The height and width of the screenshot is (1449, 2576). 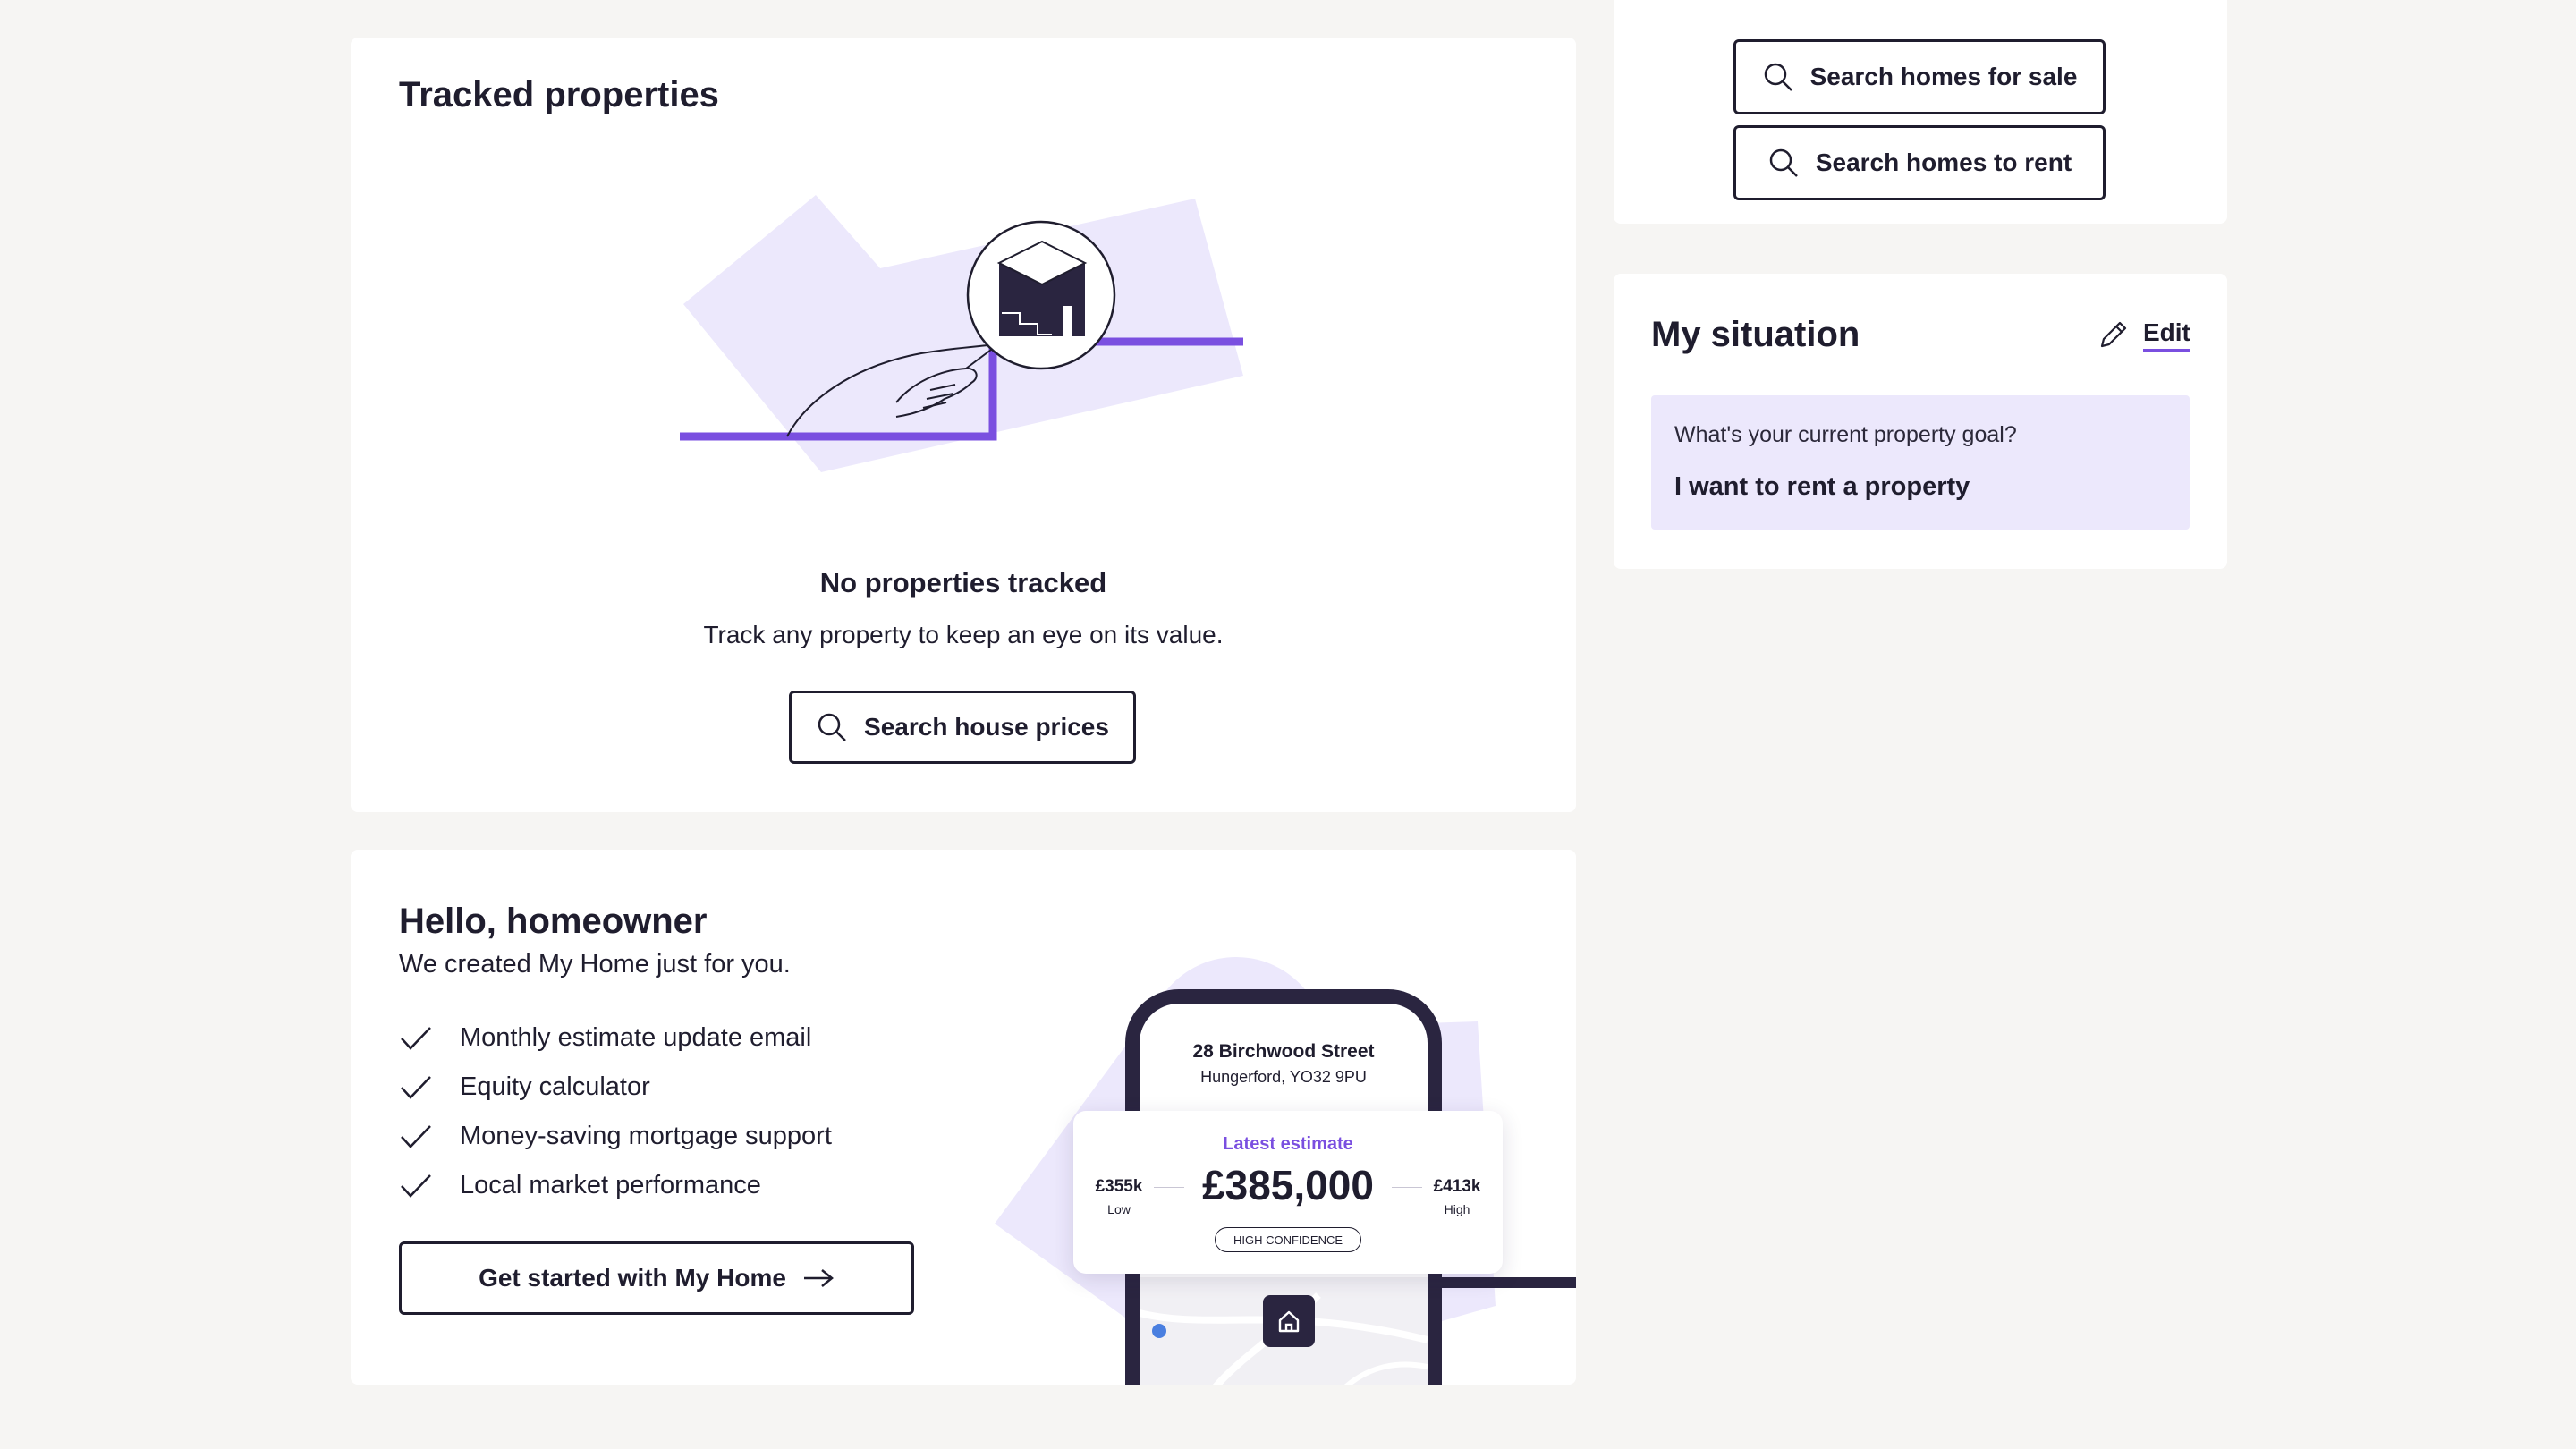 I want to click on search-house-prices-label: Search house prices, so click(x=986, y=727).